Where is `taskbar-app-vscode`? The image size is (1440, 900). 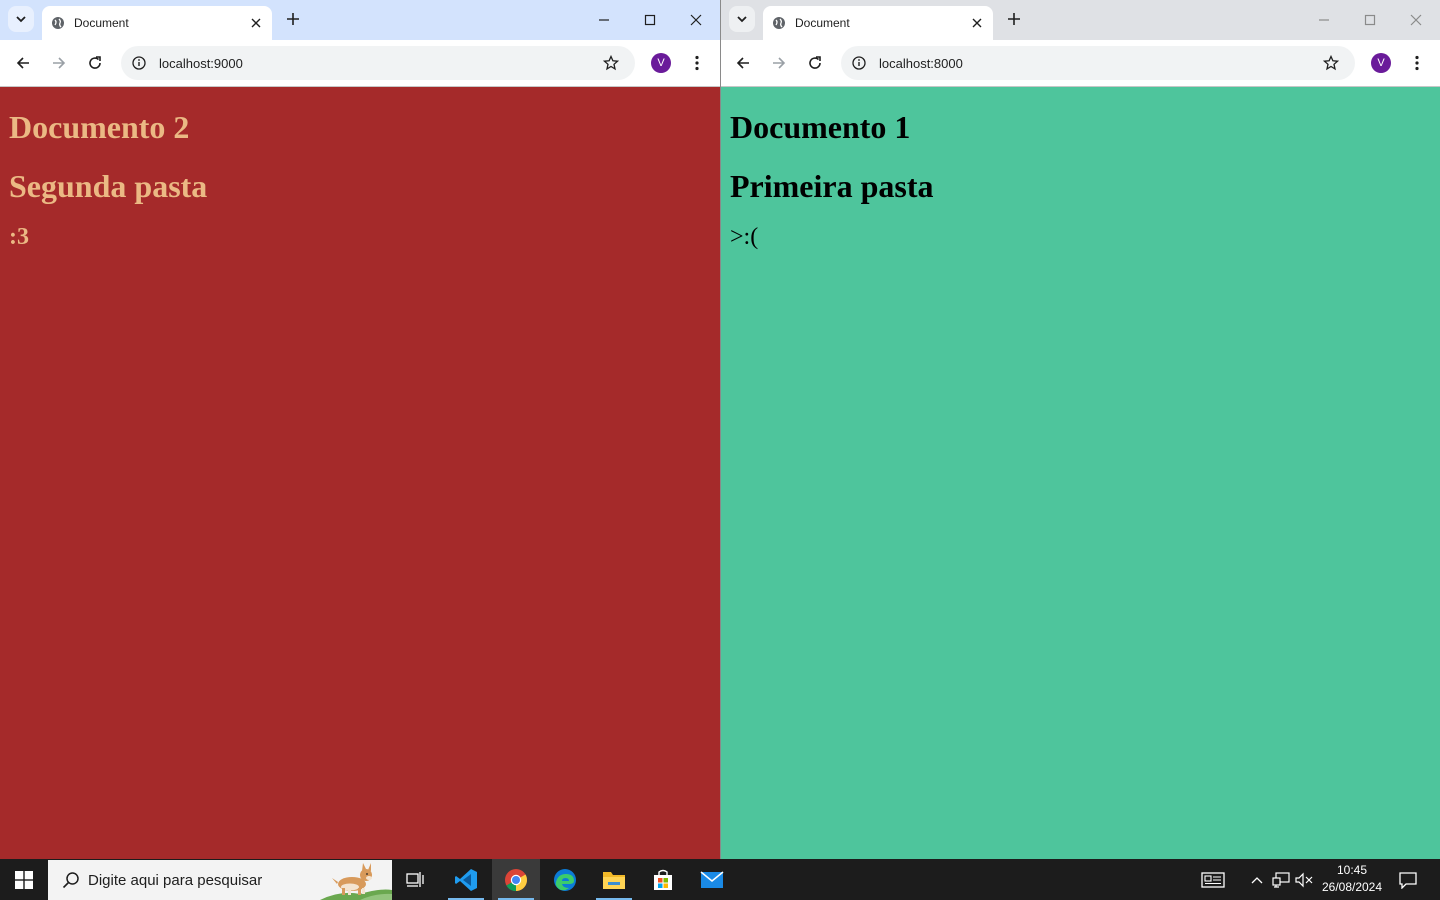
taskbar-app-vscode is located at coordinates (466, 879).